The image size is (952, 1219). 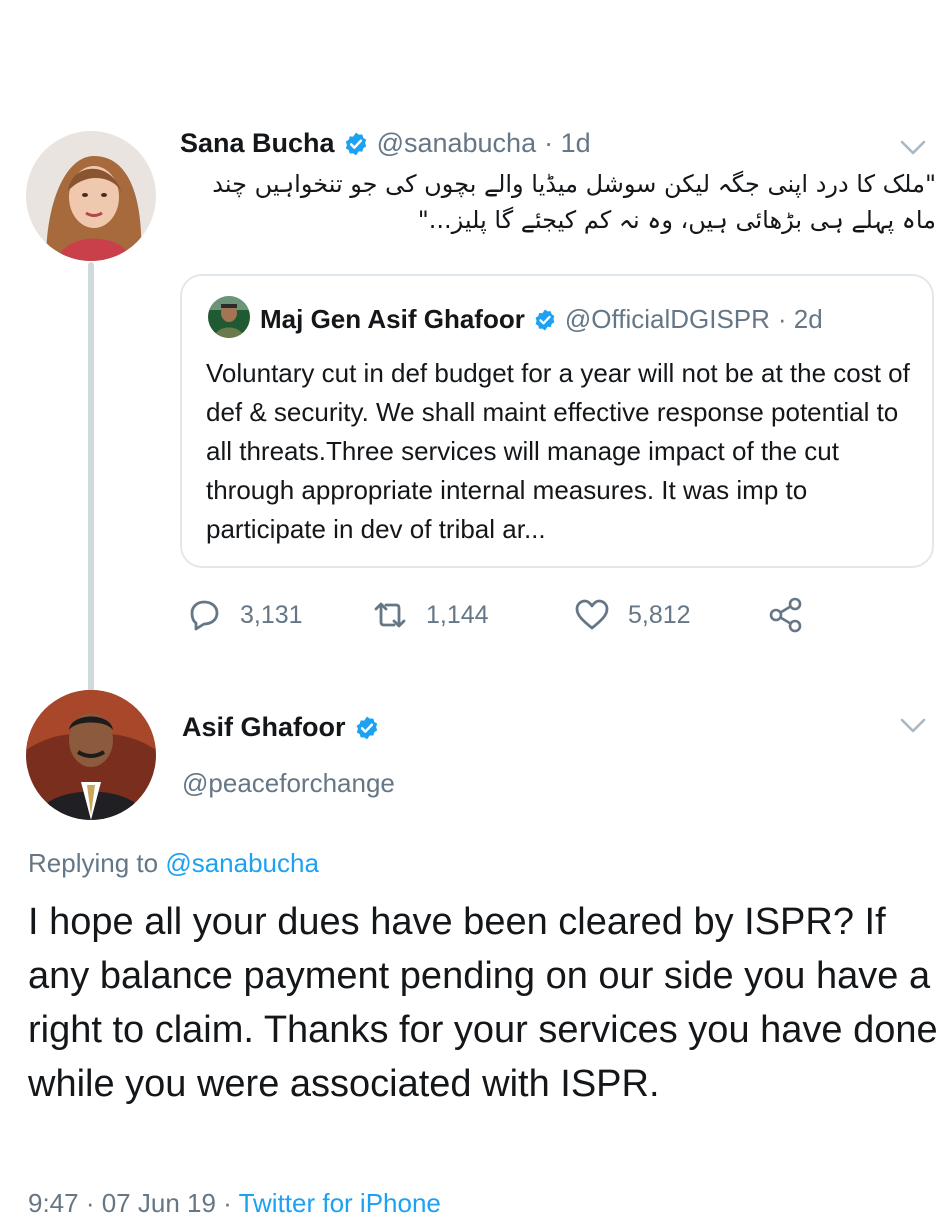 I want to click on woman-portrait-avatar-icon, so click(x=91, y=196).